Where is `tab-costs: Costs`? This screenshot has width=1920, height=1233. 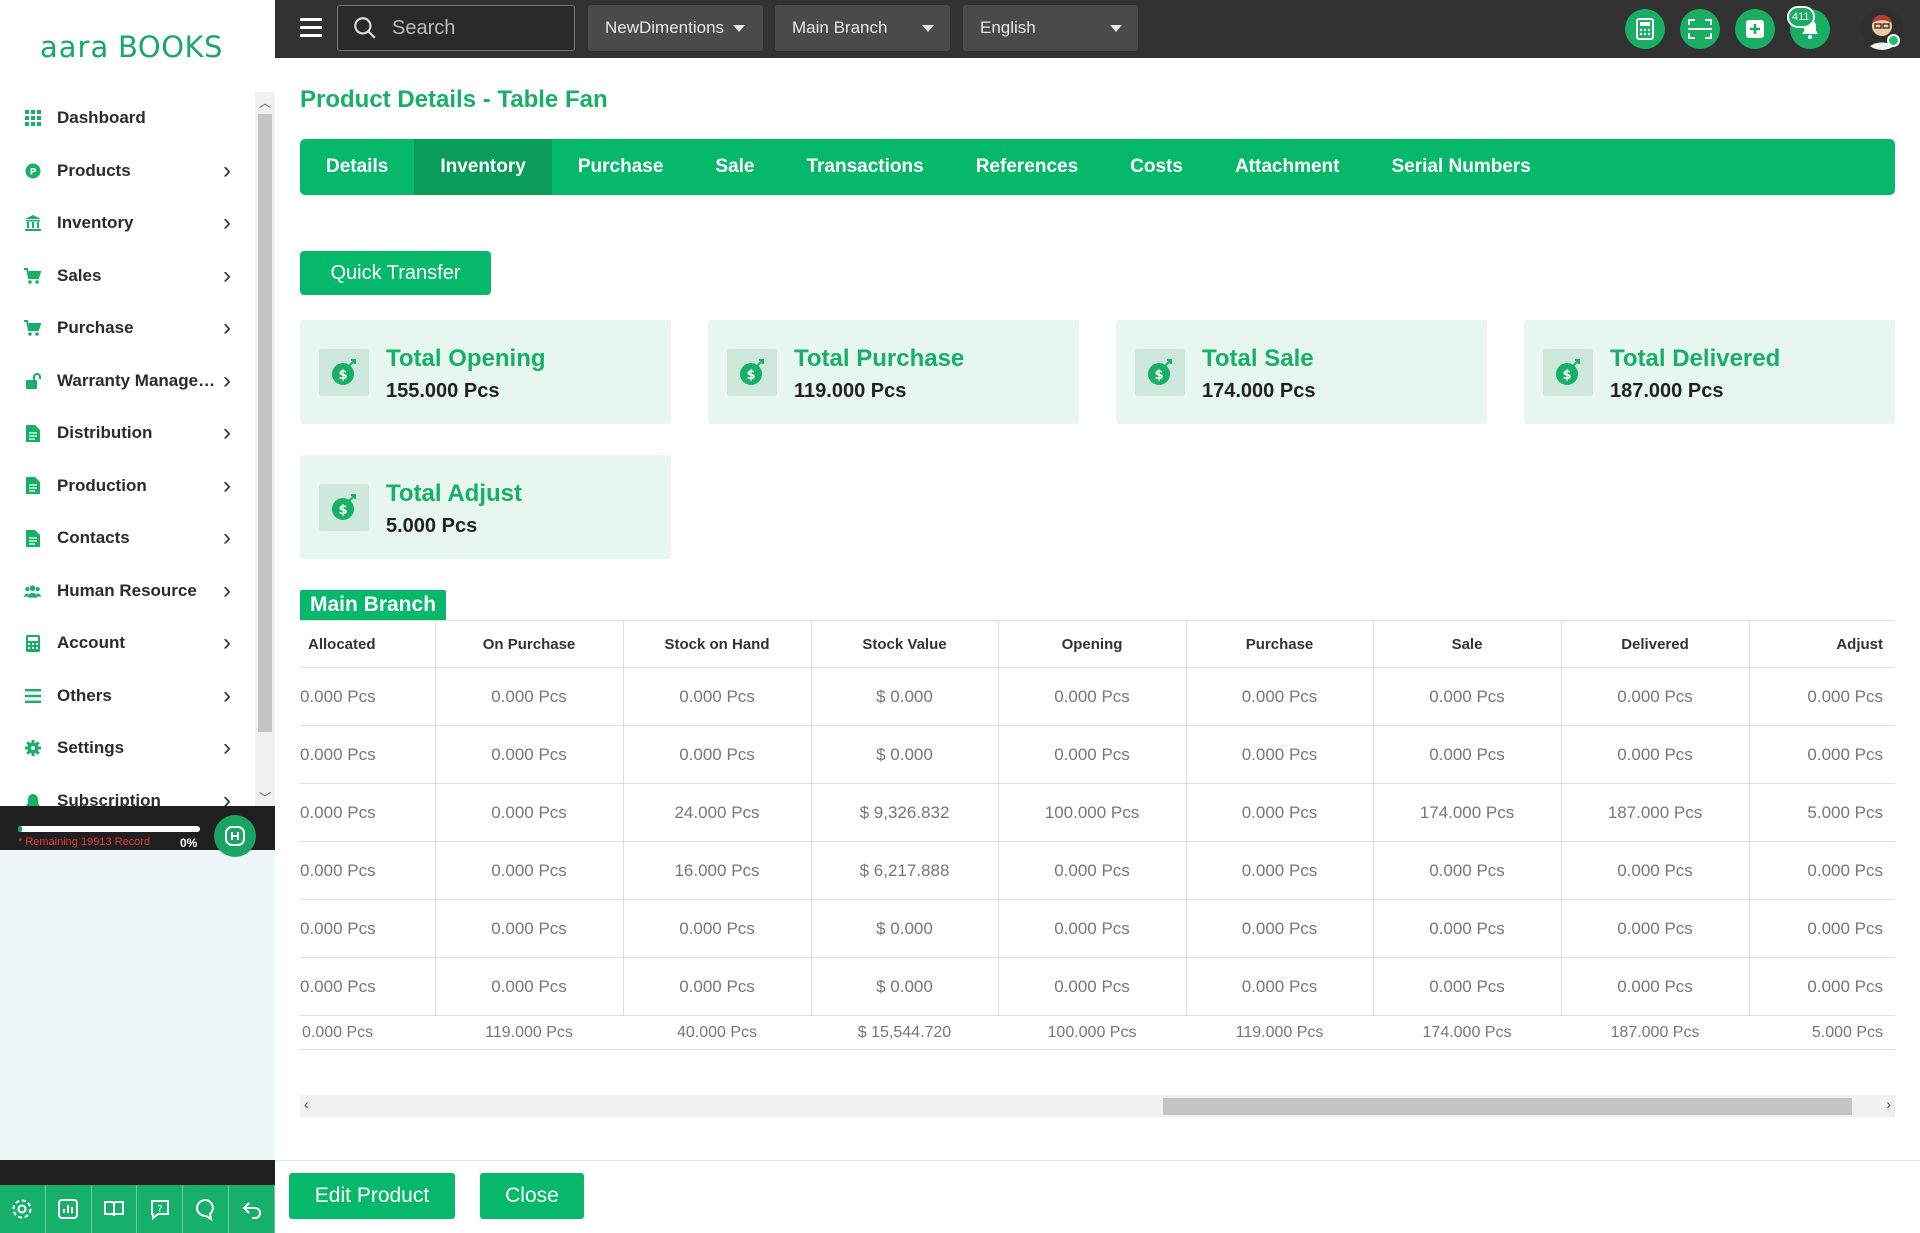
tab-costs: Costs is located at coordinates (1156, 167).